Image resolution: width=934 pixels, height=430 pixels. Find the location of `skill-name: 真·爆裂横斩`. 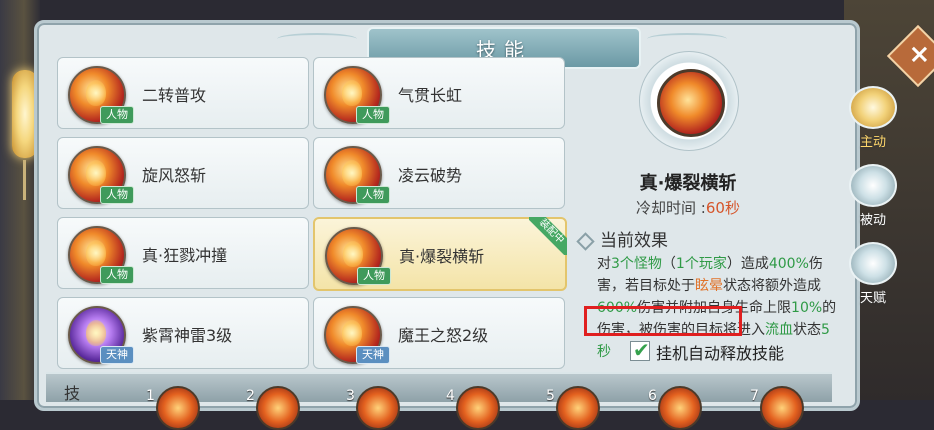

skill-name: 真·爆裂横斩 is located at coordinates (442, 256).